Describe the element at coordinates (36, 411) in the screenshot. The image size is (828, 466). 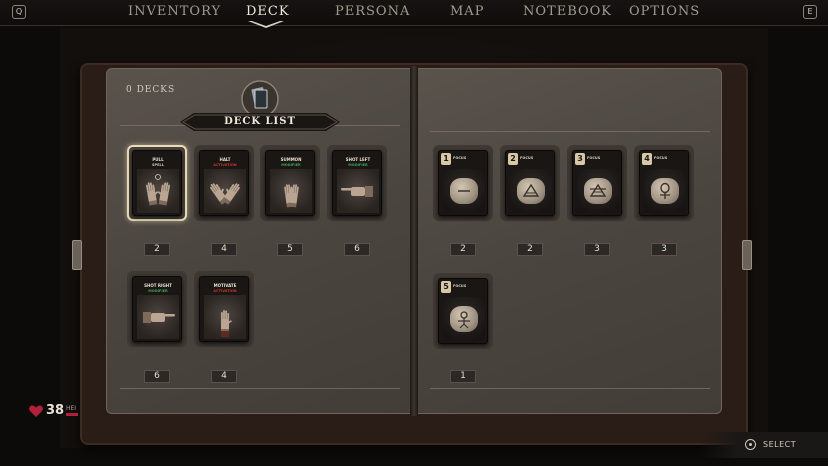
I see `heart-icon` at that location.